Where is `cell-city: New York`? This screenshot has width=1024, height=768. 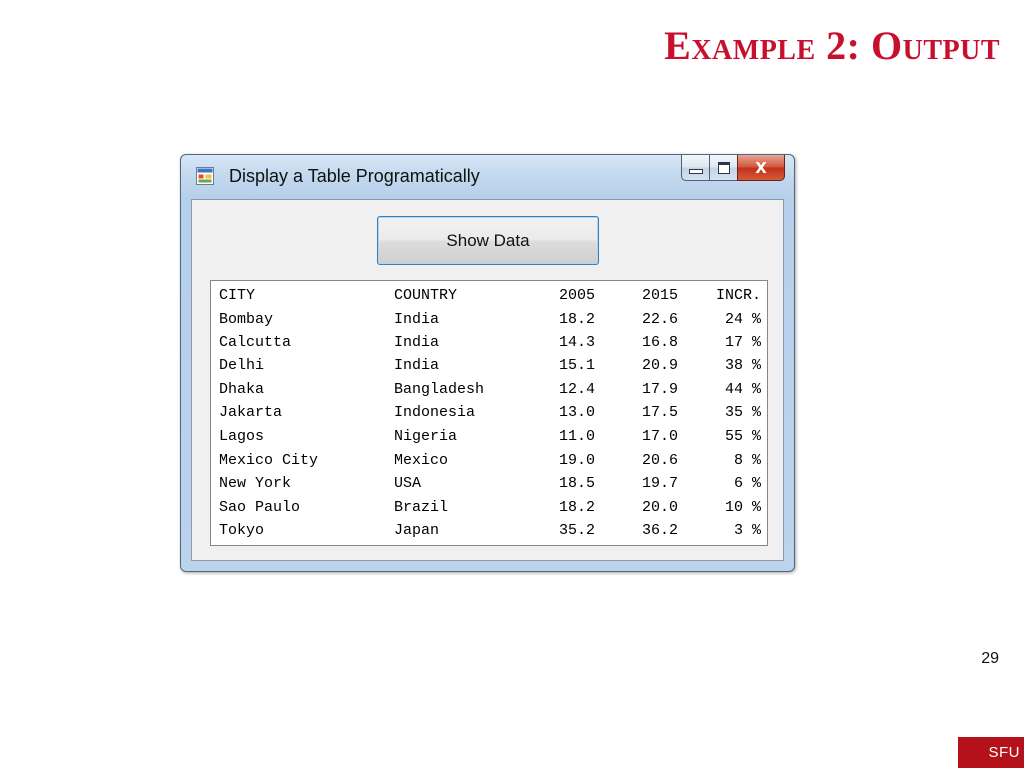
cell-city: New York is located at coordinates (255, 483).